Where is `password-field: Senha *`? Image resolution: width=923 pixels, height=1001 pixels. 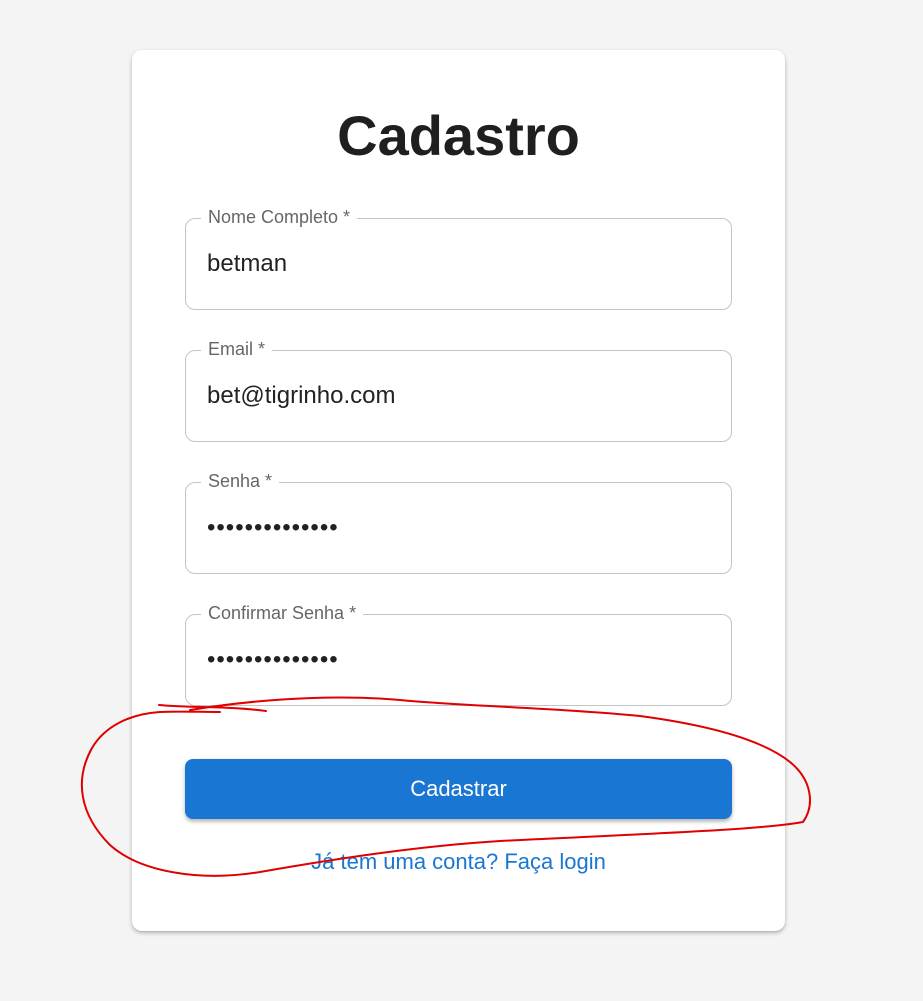 password-field: Senha * is located at coordinates (458, 521).